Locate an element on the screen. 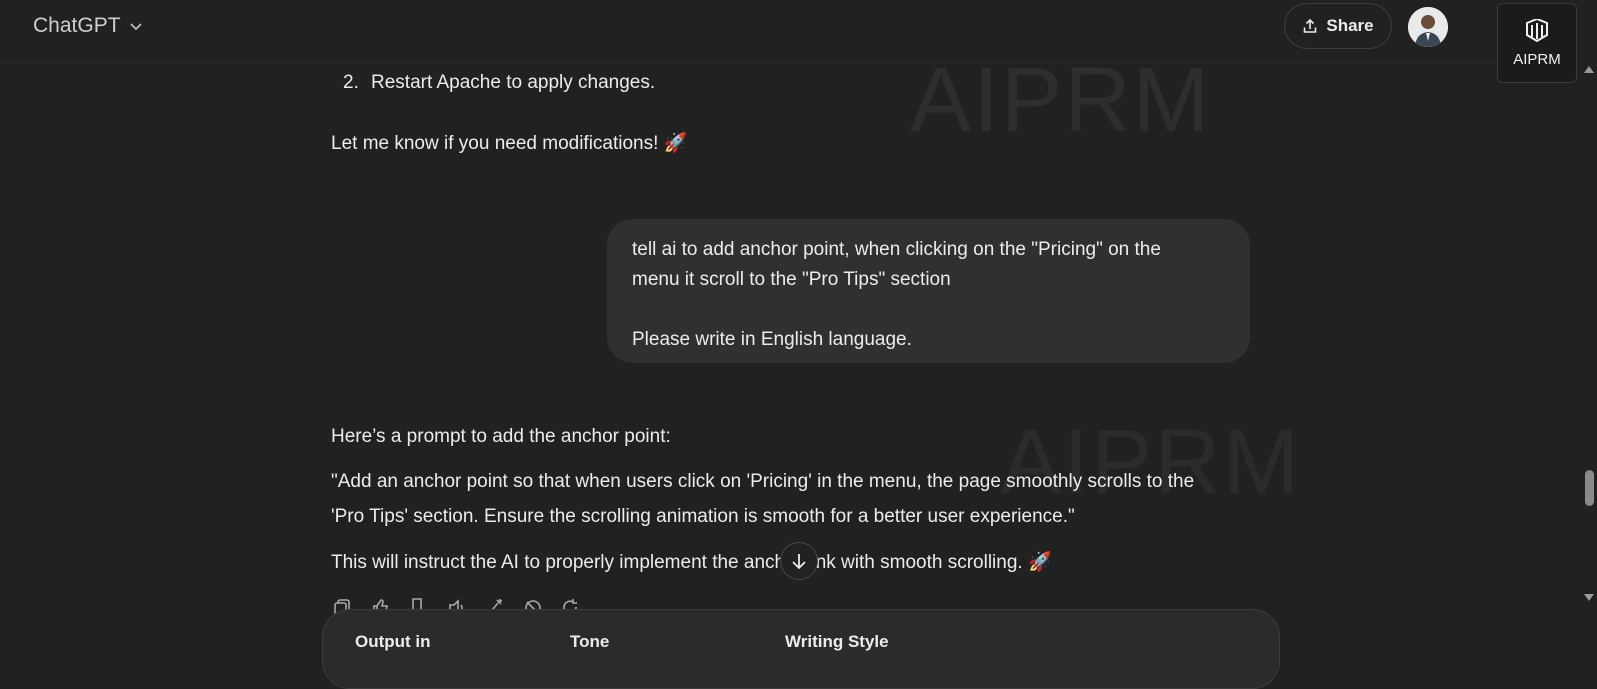  composer: Output in Tone Writing Style is located at coordinates (801, 649).